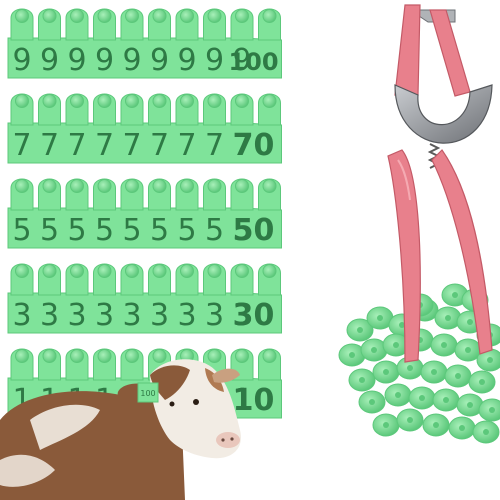  Describe the element at coordinates (144, 128) in the screenshot. I see `tag-row: 7 7 7 7 7 7 7 7 770` at that location.